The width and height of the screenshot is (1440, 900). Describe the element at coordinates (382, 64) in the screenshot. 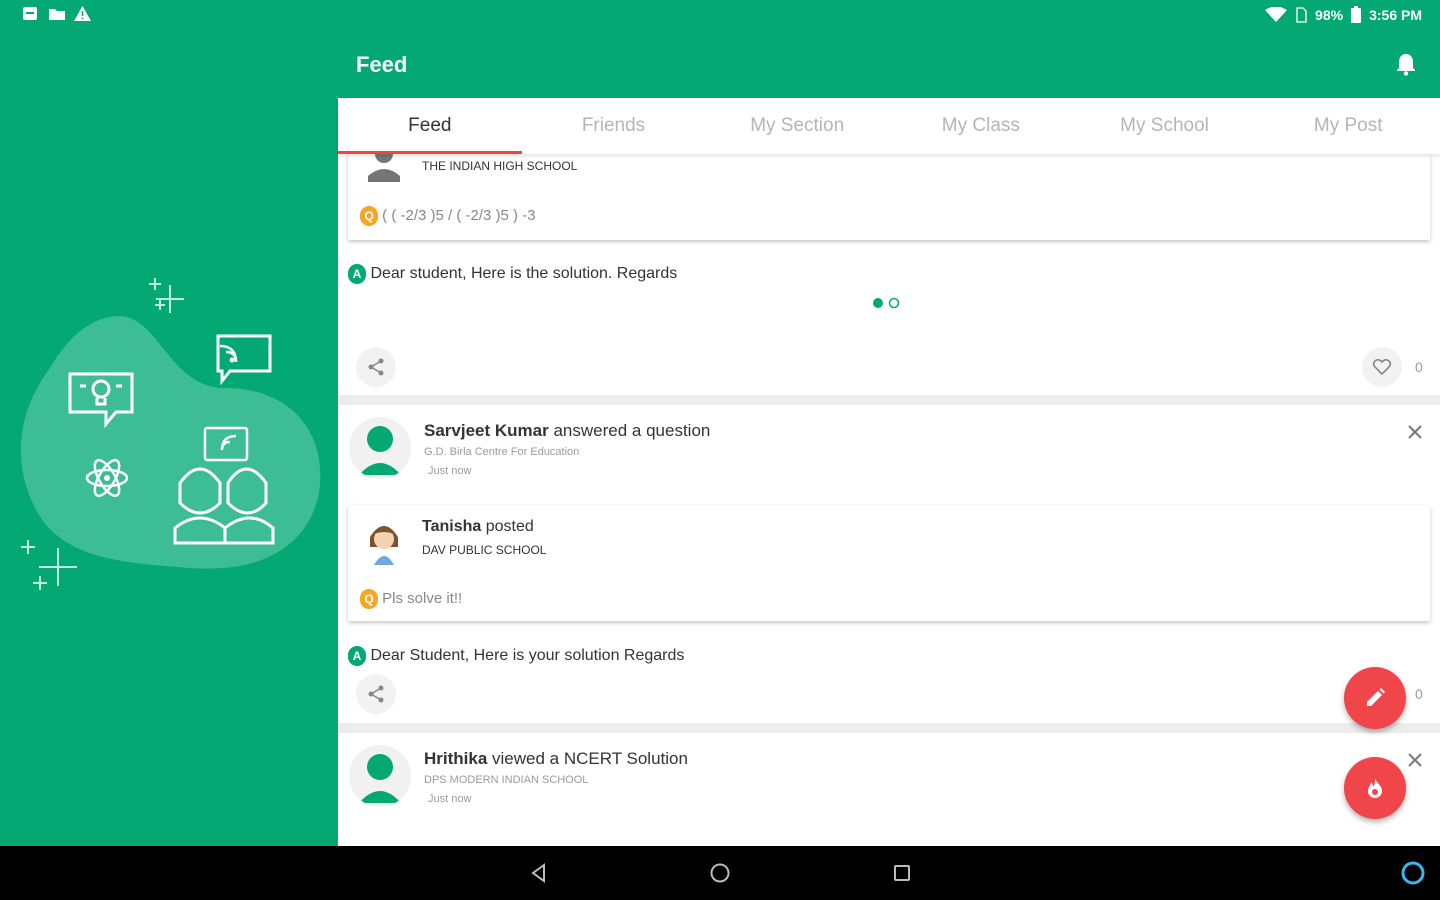

I see `page-title: Feed` at that location.